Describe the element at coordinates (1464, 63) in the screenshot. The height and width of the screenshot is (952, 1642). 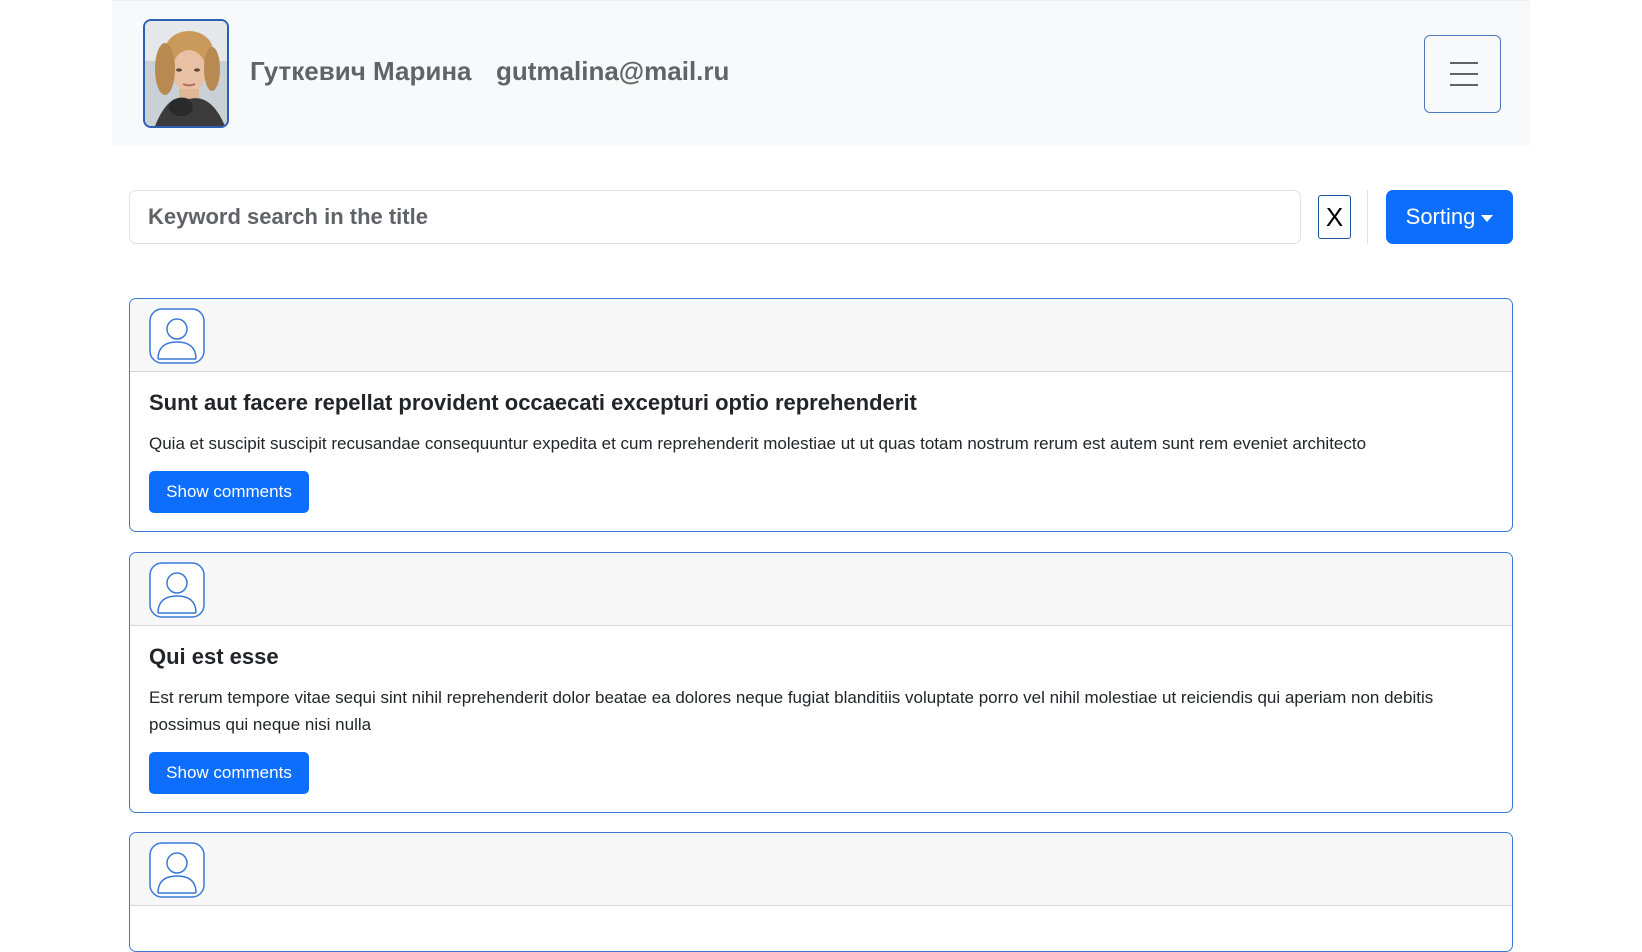
I see `hamburger-menu-icon` at that location.